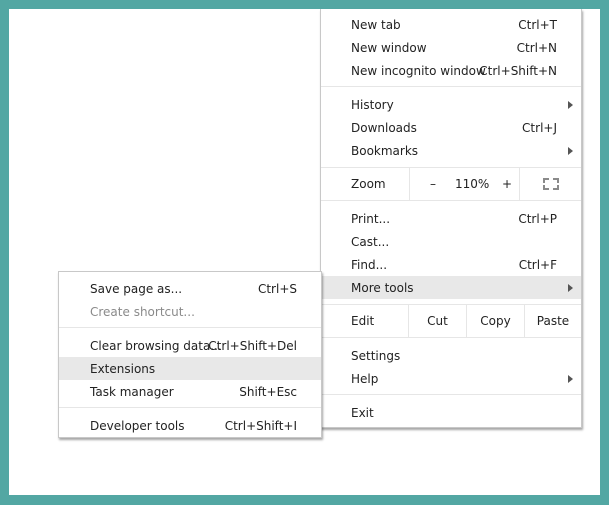  I want to click on menu-item-shortcut: Ctrl+N, so click(536, 47).